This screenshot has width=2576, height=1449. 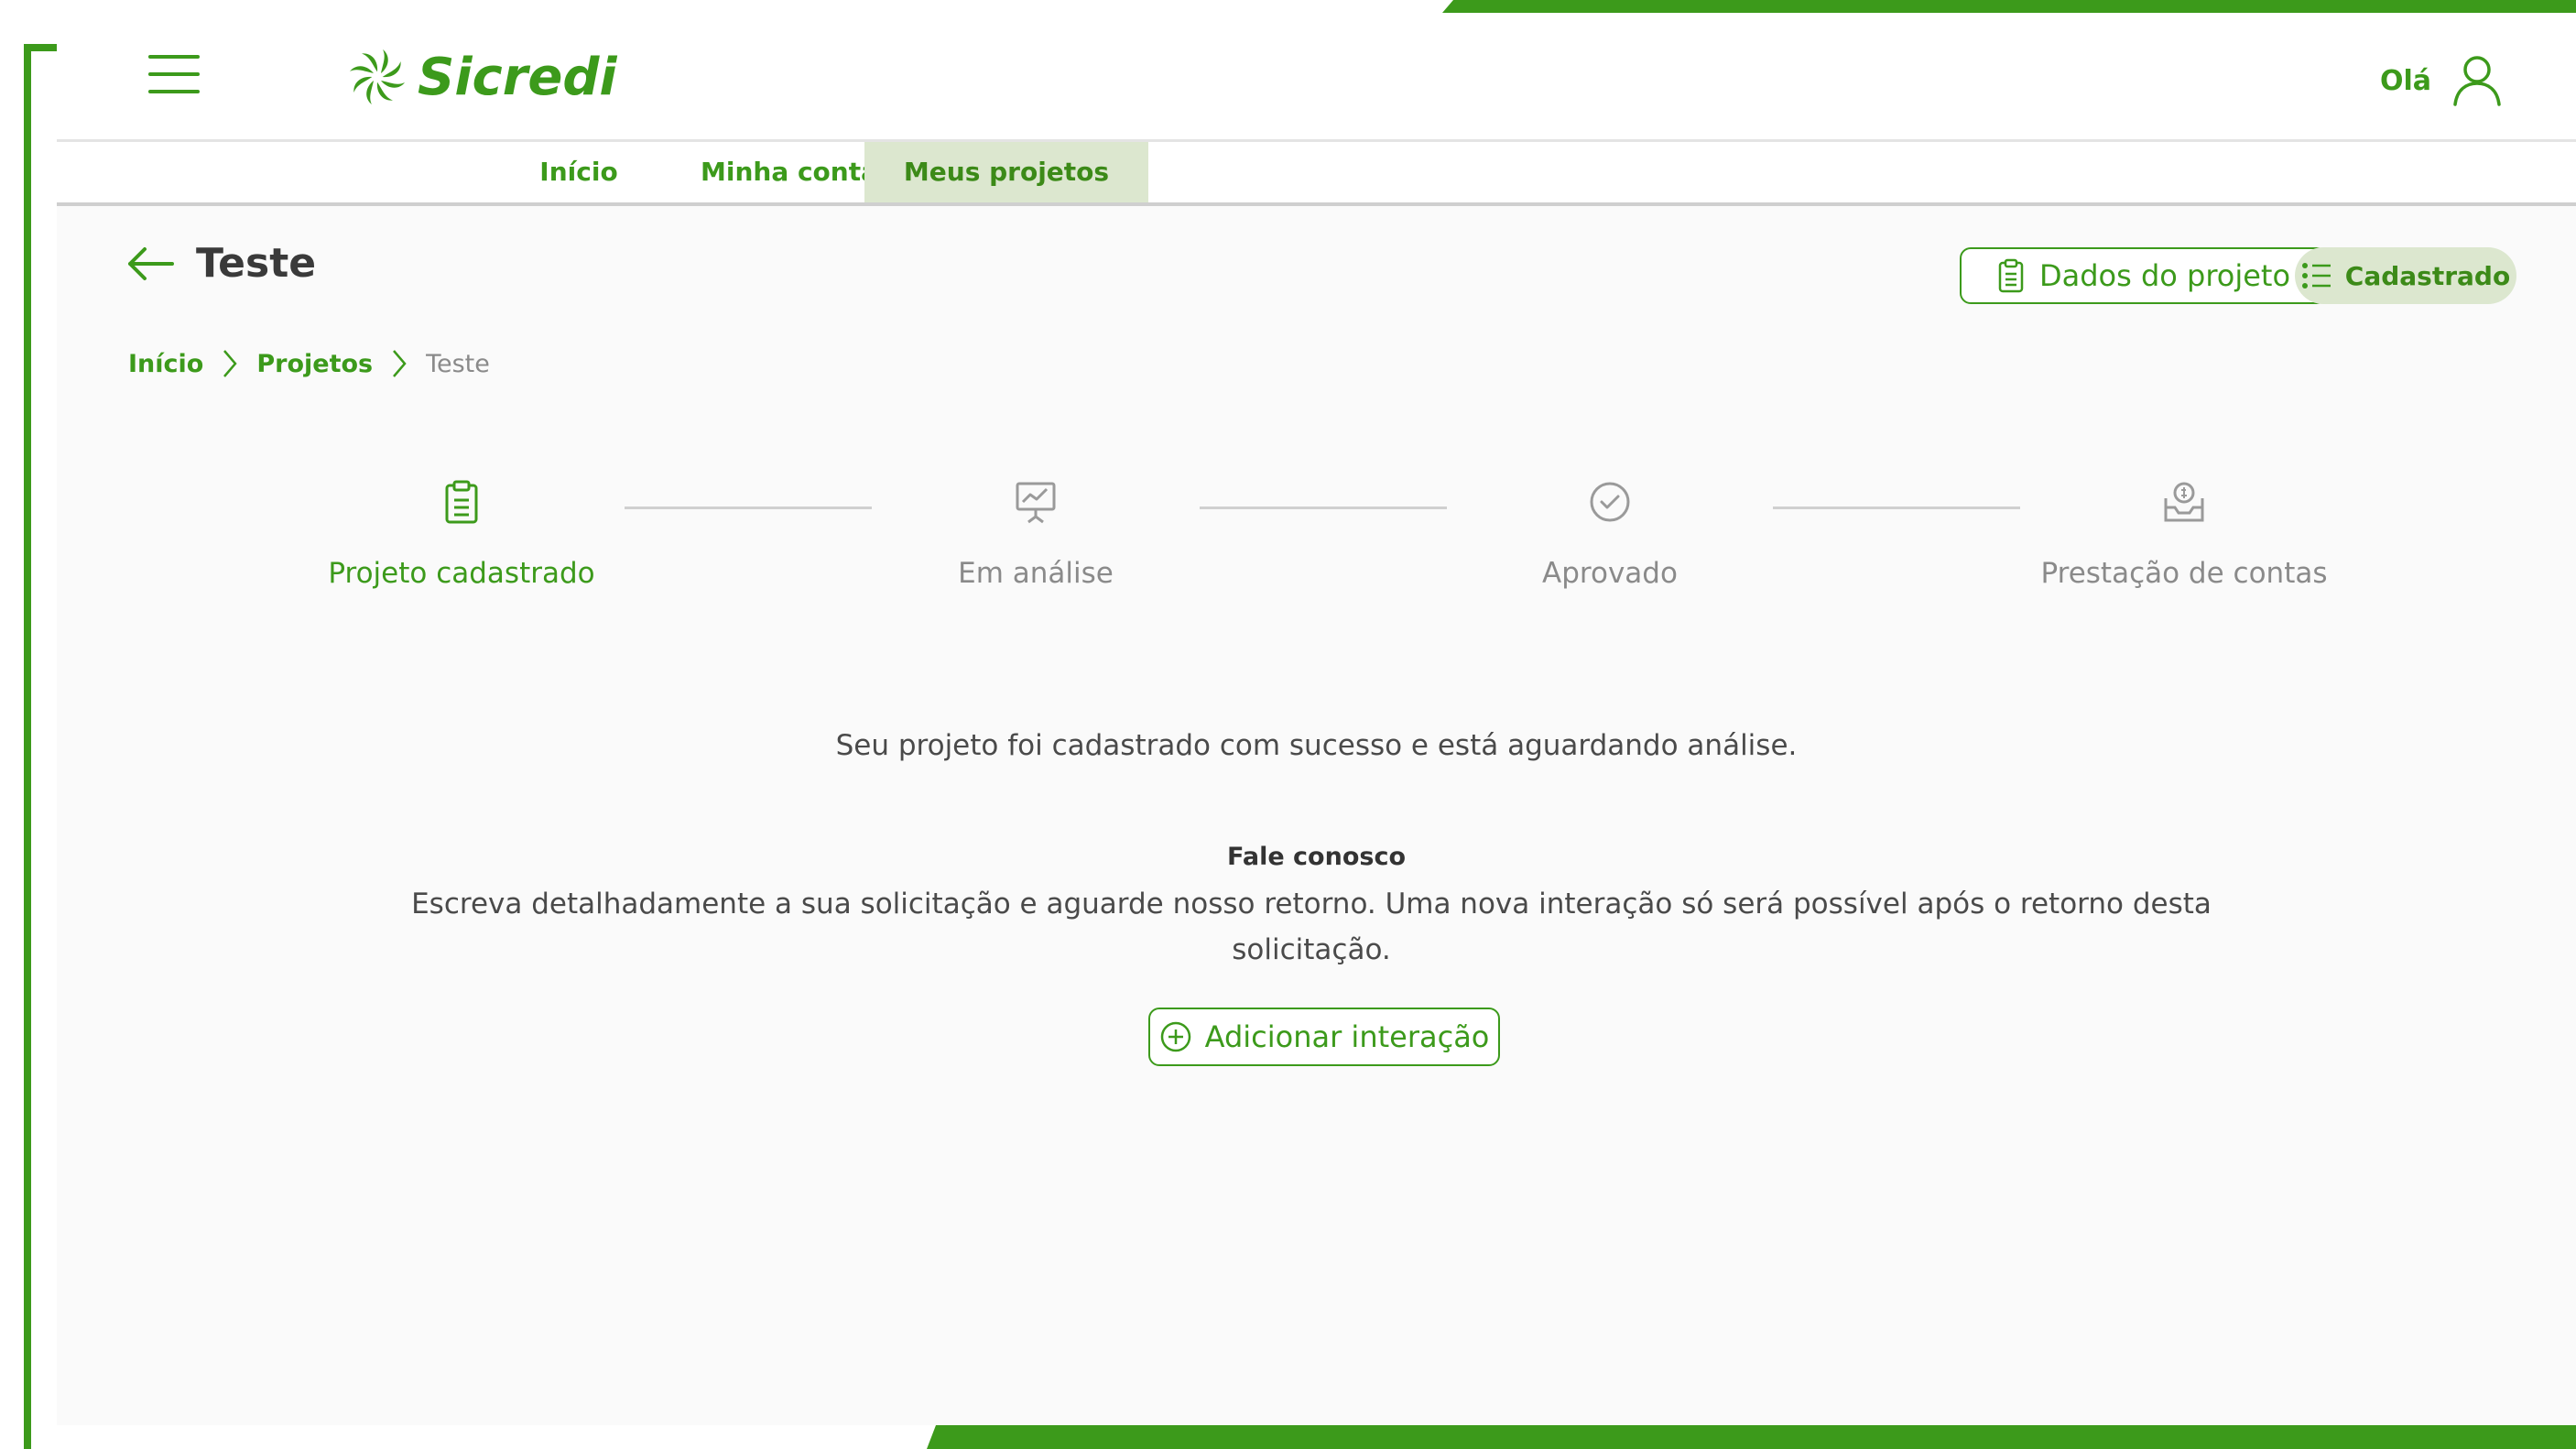 What do you see at coordinates (40, 47) in the screenshot?
I see `frame-corner` at bounding box center [40, 47].